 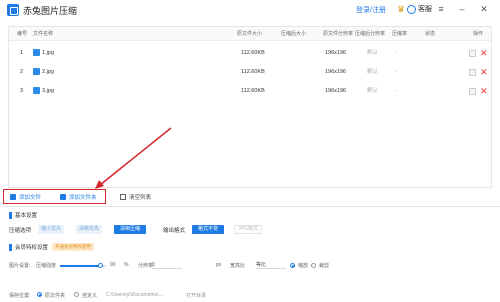 What do you see at coordinates (370, 34) in the screenshot?
I see `col-new-res: 压缩后分辨率` at bounding box center [370, 34].